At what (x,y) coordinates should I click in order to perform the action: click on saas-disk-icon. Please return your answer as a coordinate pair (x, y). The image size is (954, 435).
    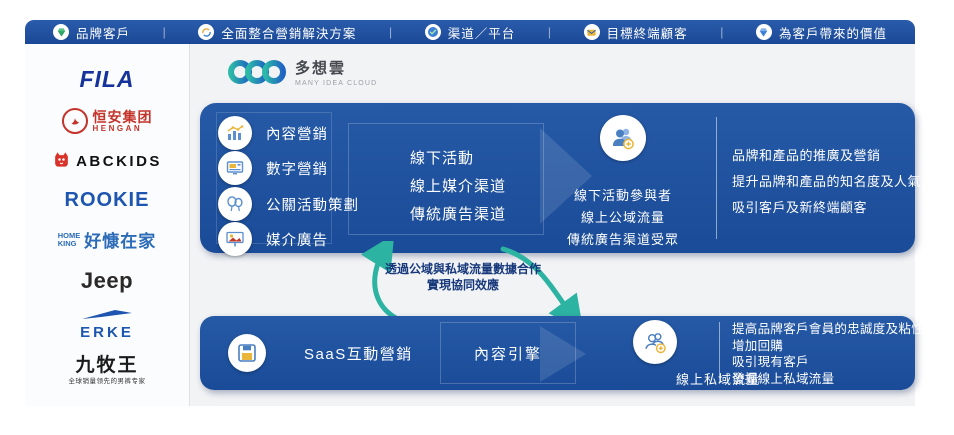
    Looking at the image, I should click on (247, 353).